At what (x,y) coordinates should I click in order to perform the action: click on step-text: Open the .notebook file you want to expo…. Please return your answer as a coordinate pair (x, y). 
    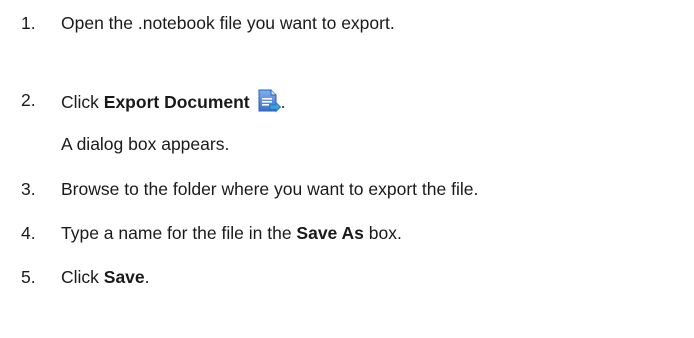
    Looking at the image, I should click on (228, 23).